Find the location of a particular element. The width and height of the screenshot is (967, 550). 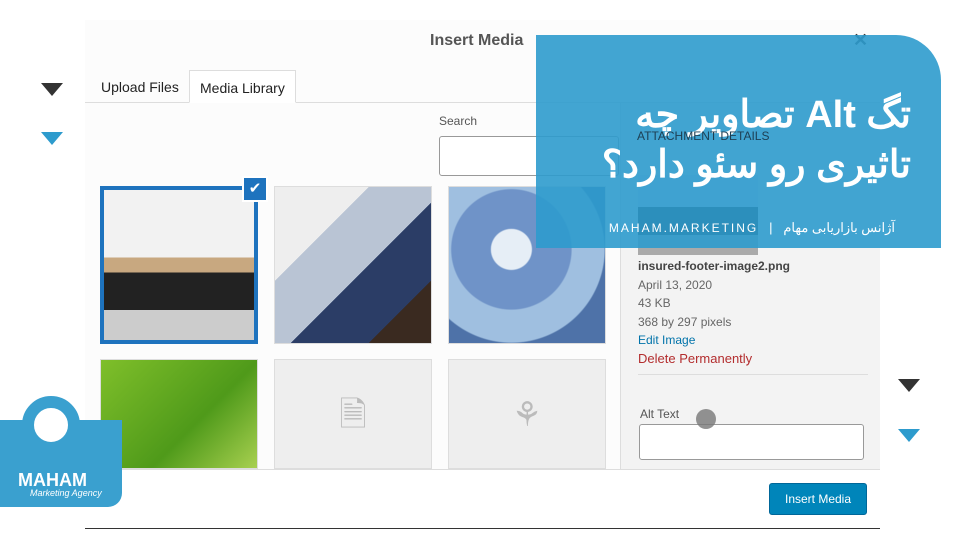

brand-en: MAHAM.MARKETING is located at coordinates (683, 228).